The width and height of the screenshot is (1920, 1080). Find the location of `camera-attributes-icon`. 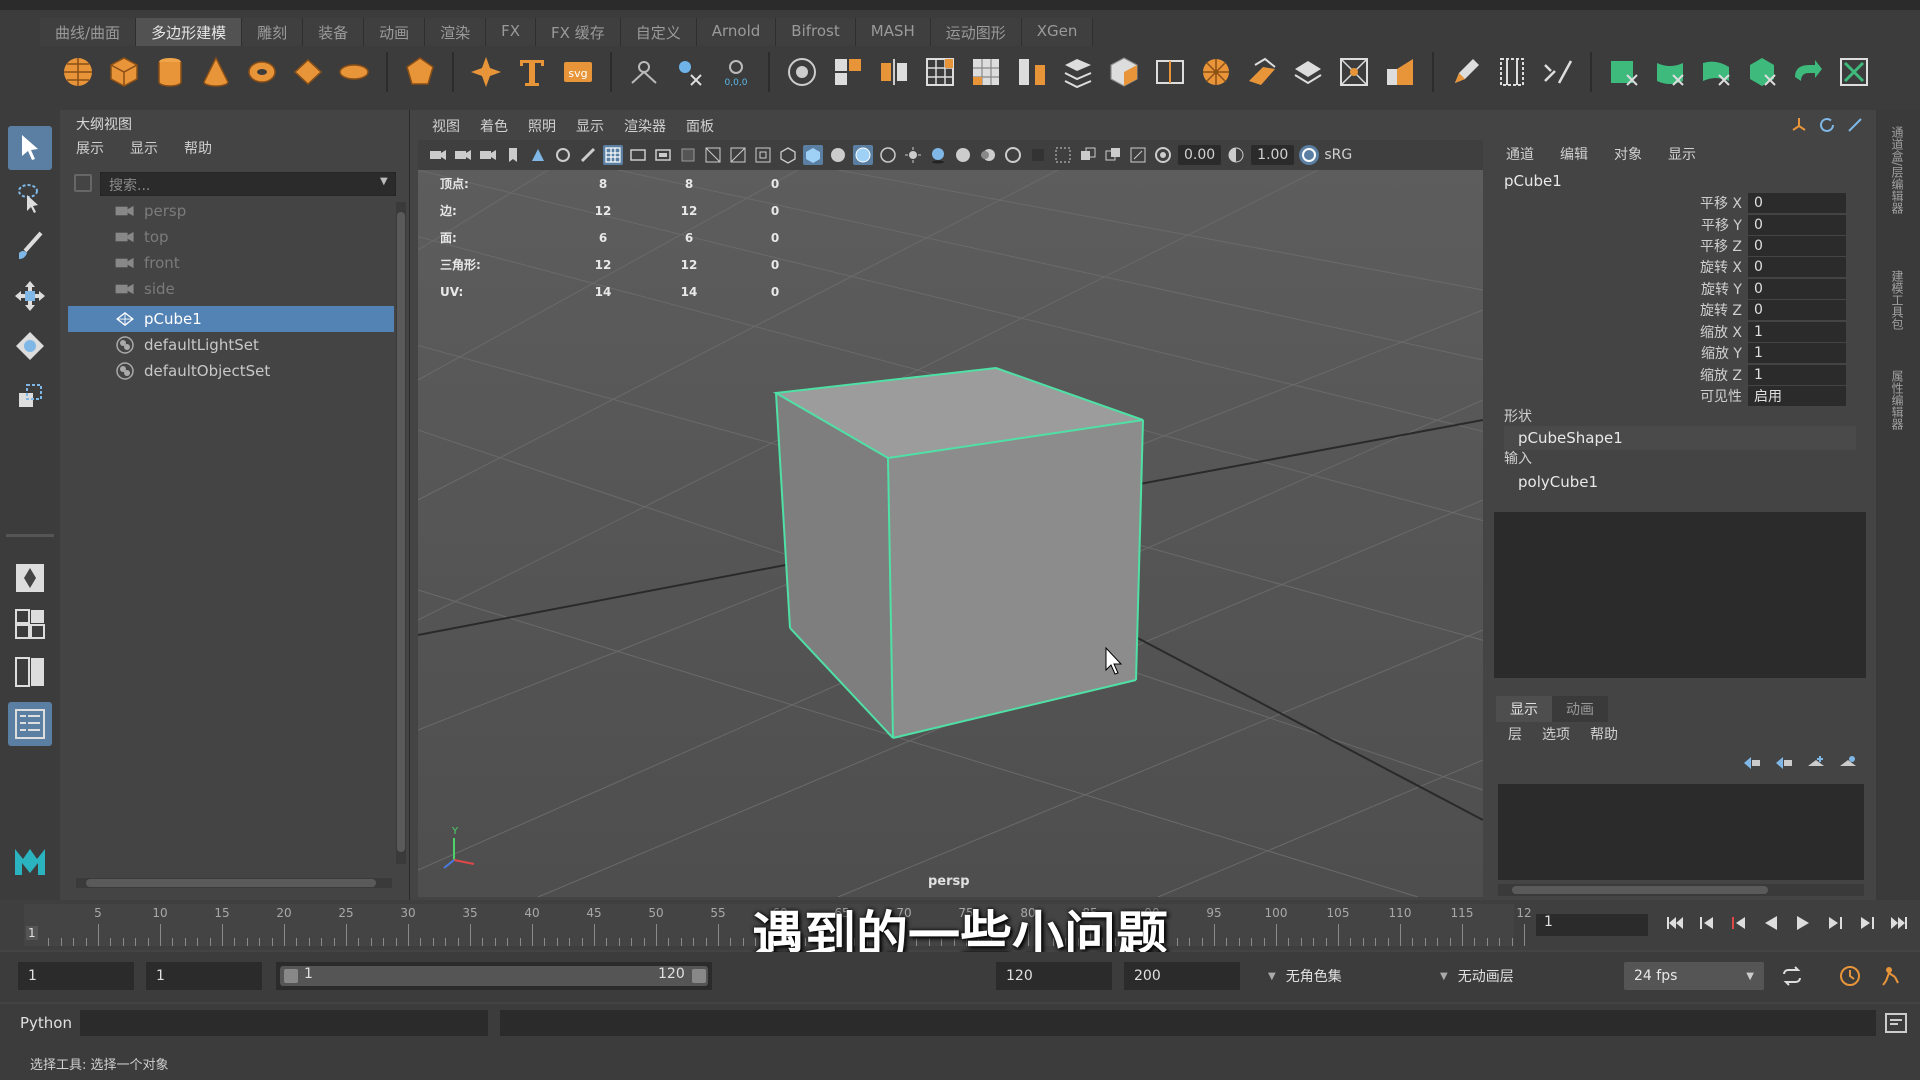

camera-attributes-icon is located at coordinates (488, 155).